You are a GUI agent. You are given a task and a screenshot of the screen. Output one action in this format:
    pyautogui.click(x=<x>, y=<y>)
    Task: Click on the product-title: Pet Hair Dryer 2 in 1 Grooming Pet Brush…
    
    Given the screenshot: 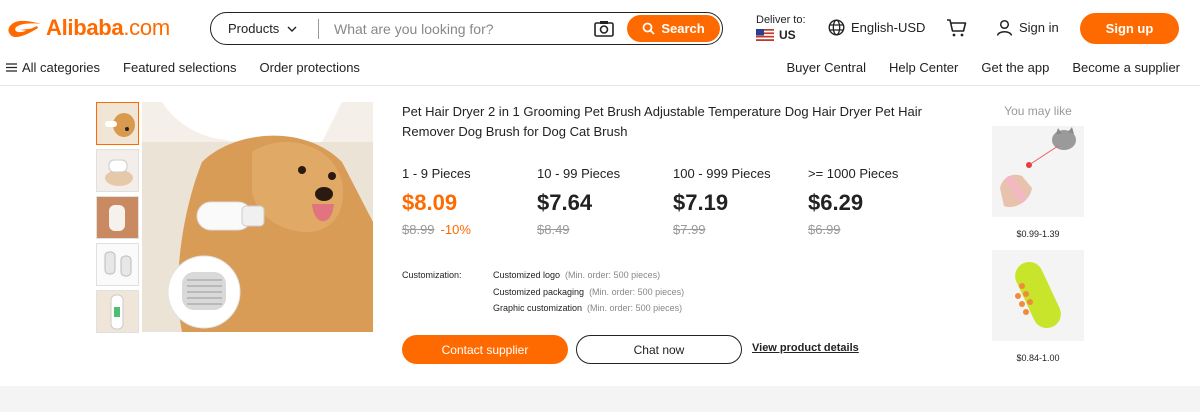 What is the action you would take?
    pyautogui.click(x=662, y=122)
    